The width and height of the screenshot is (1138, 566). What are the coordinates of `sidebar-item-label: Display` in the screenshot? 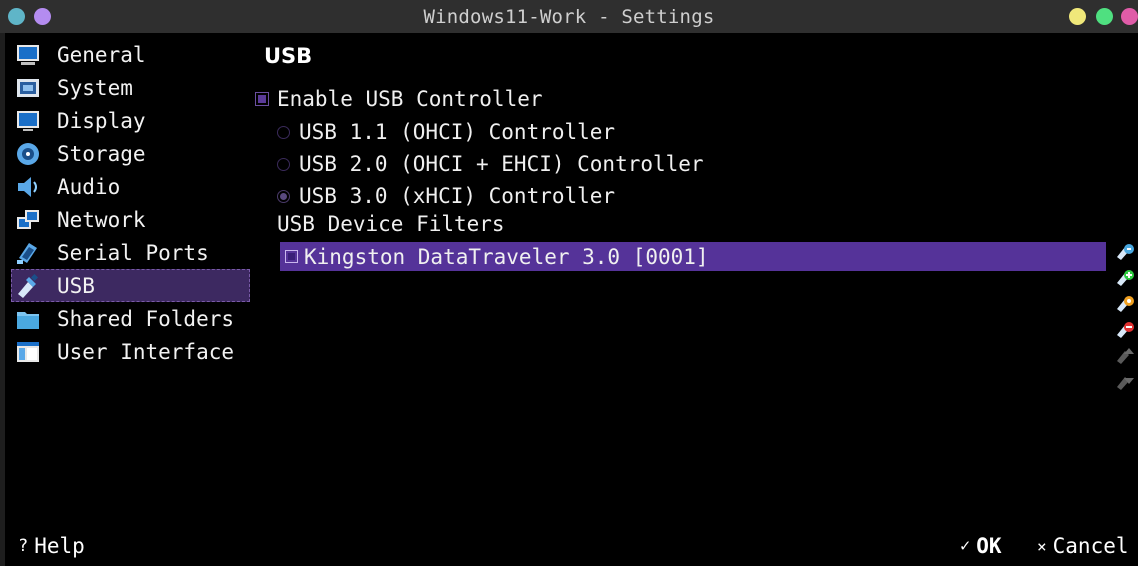 It's located at (101, 120).